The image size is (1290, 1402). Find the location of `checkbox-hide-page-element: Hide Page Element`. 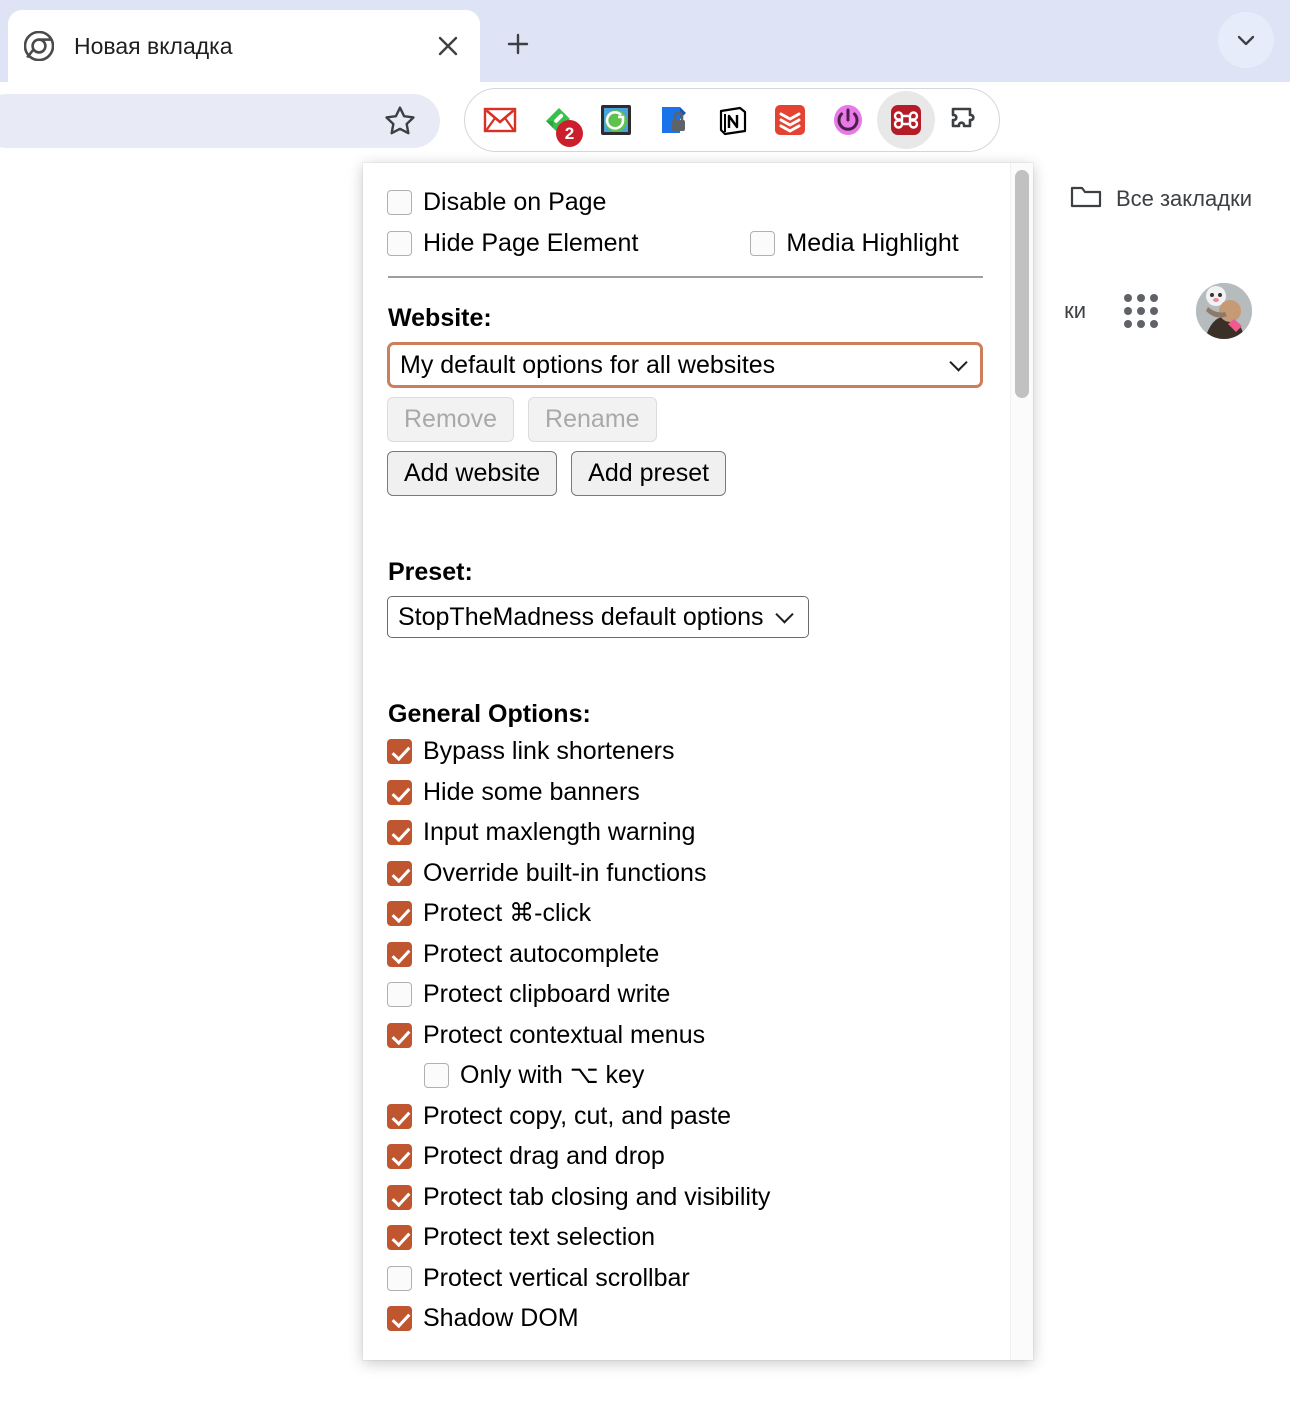

checkbox-hide-page-element: Hide Page Element is located at coordinates (513, 243).